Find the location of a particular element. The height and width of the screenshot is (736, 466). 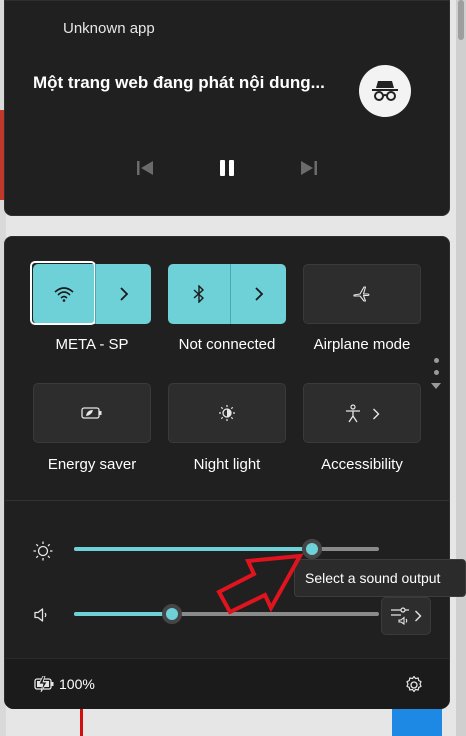

volume-thumb is located at coordinates (171, 614).